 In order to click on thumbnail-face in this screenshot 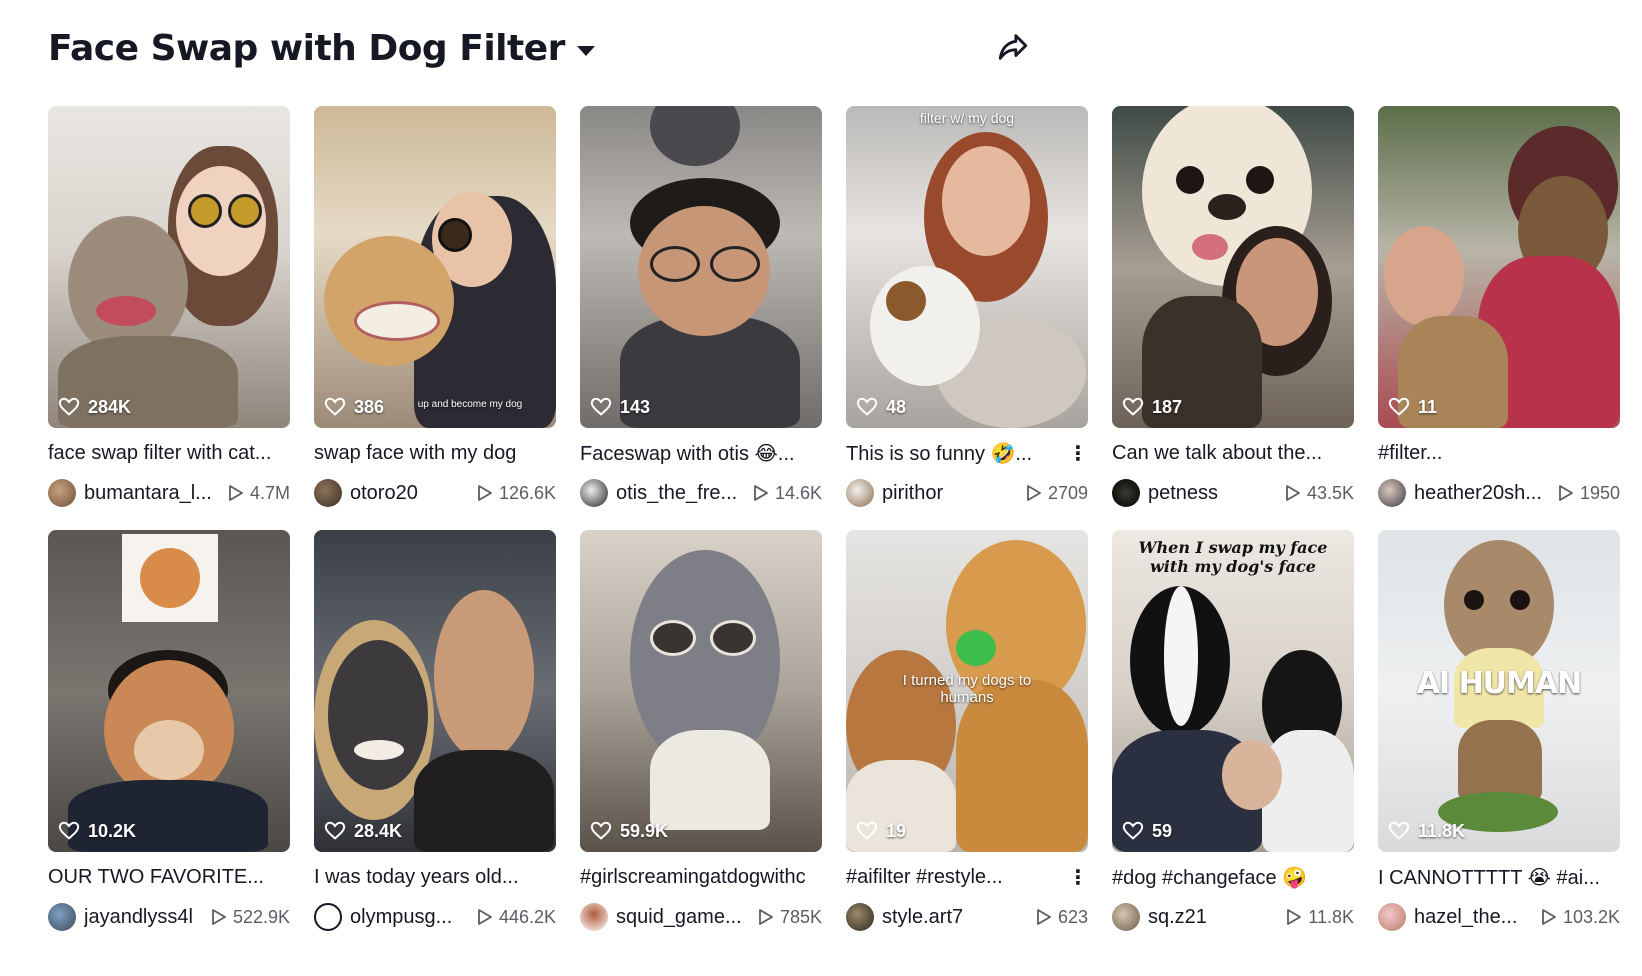, I will do `click(986, 201)`.